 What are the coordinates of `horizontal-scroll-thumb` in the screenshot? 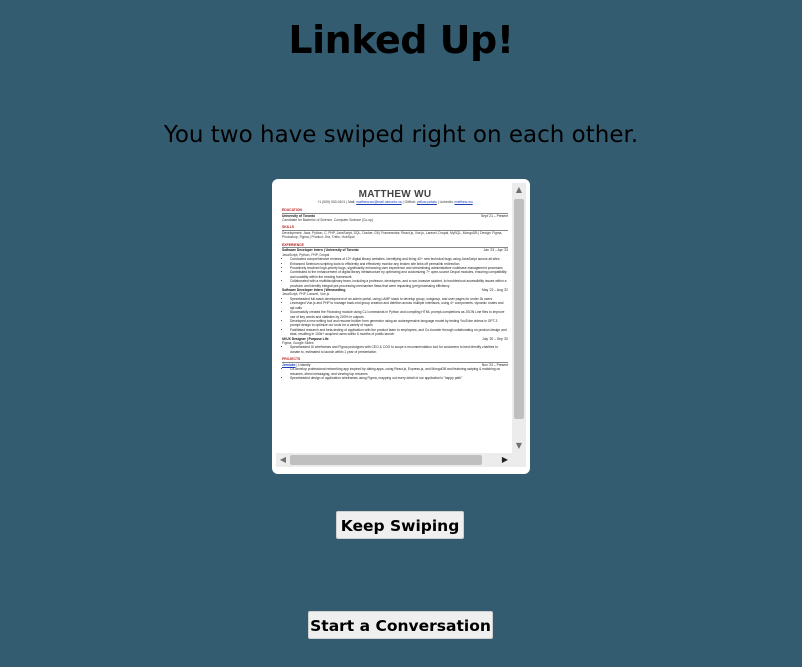 It's located at (386, 460).